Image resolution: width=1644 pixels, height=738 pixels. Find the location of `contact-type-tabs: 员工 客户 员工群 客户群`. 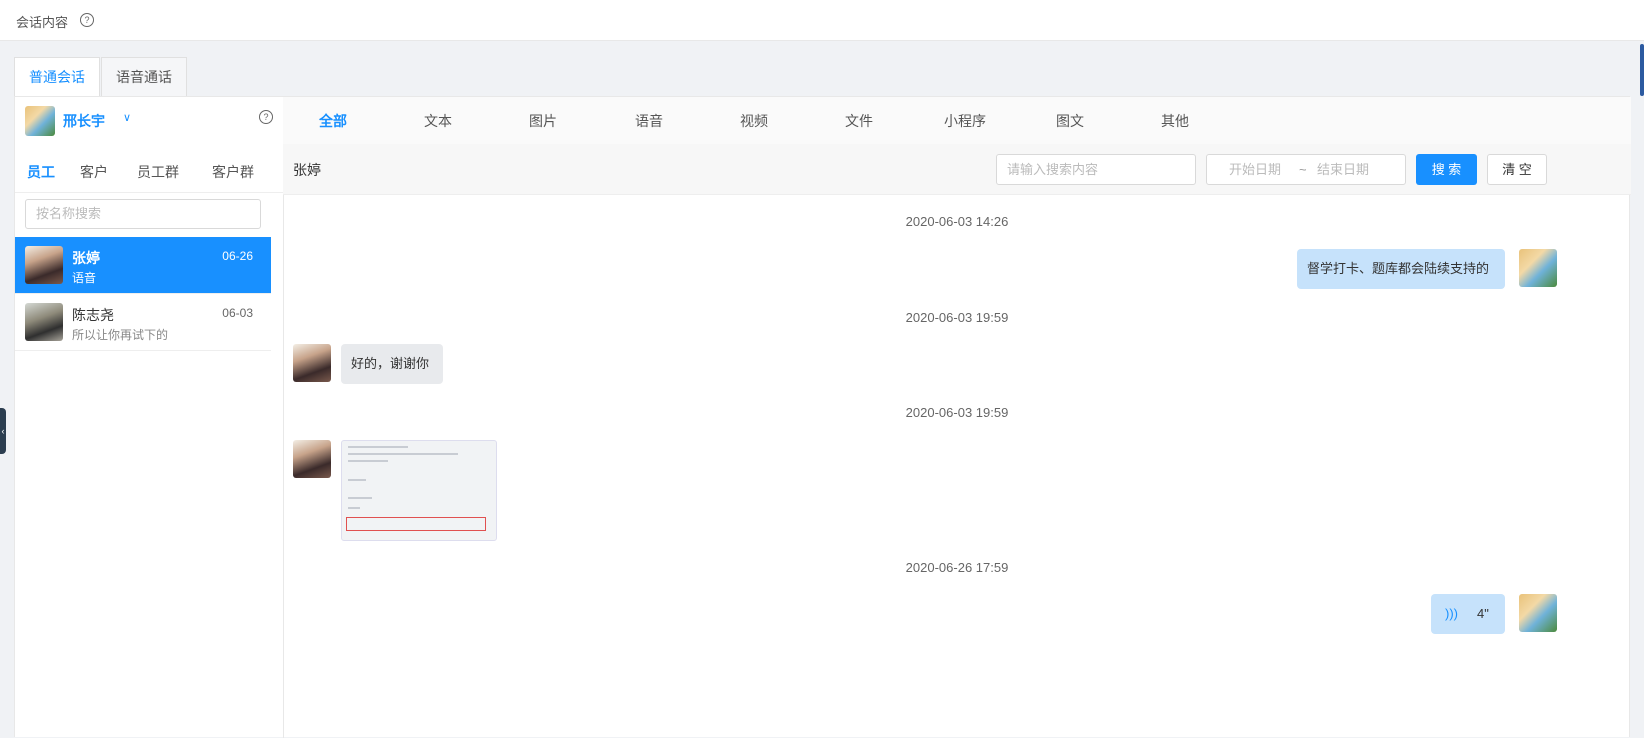

contact-type-tabs: 员工 客户 员工群 客户群 is located at coordinates (149, 172).